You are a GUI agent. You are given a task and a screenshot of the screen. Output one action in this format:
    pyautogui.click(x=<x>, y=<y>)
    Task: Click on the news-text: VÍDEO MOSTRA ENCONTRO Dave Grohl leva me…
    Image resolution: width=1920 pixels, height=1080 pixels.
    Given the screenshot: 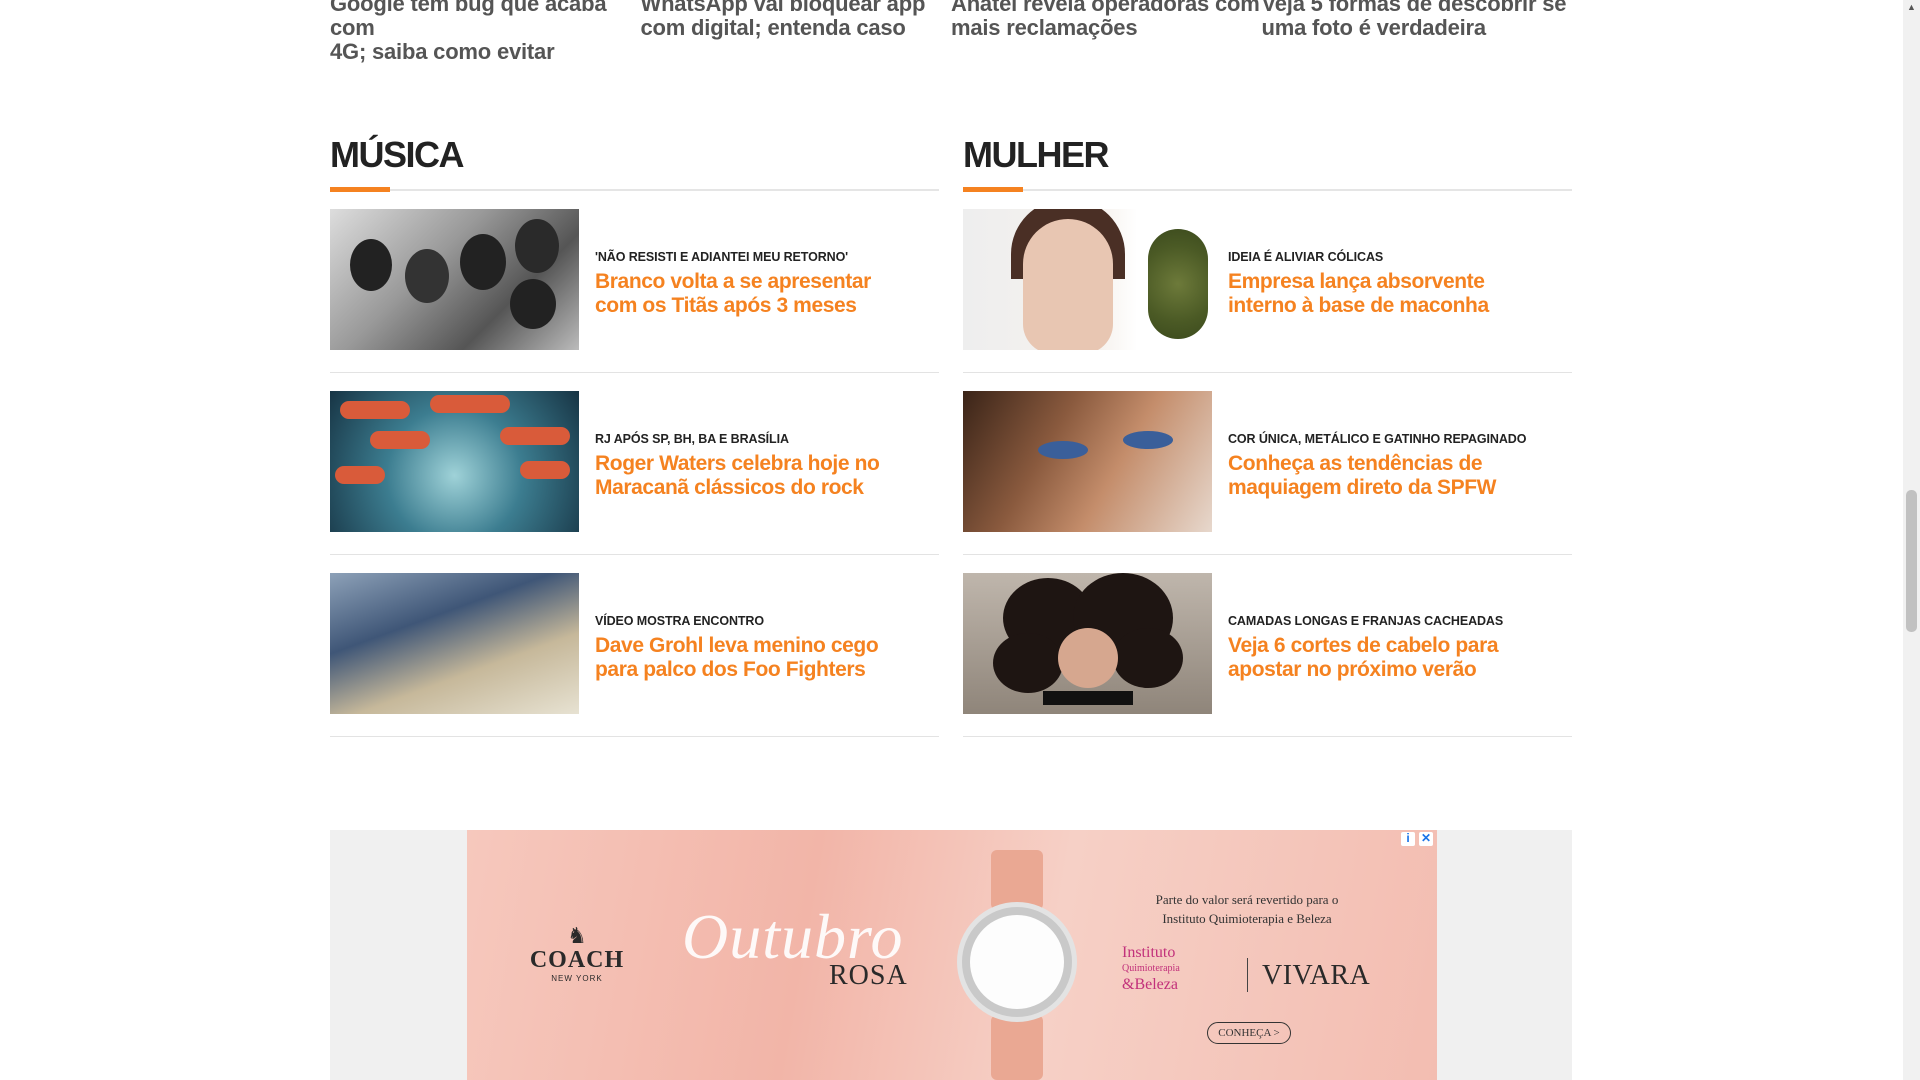 What is the action you would take?
    pyautogui.click(x=744, y=644)
    